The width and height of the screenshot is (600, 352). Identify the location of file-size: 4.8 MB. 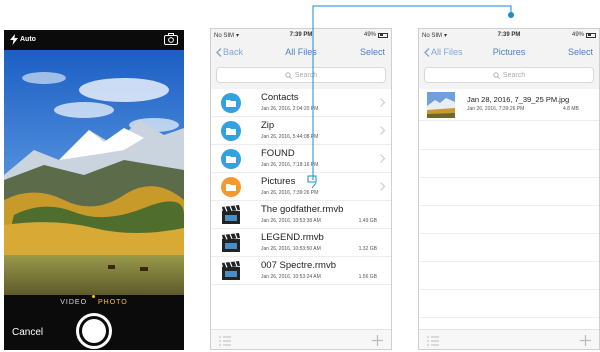
(571, 109).